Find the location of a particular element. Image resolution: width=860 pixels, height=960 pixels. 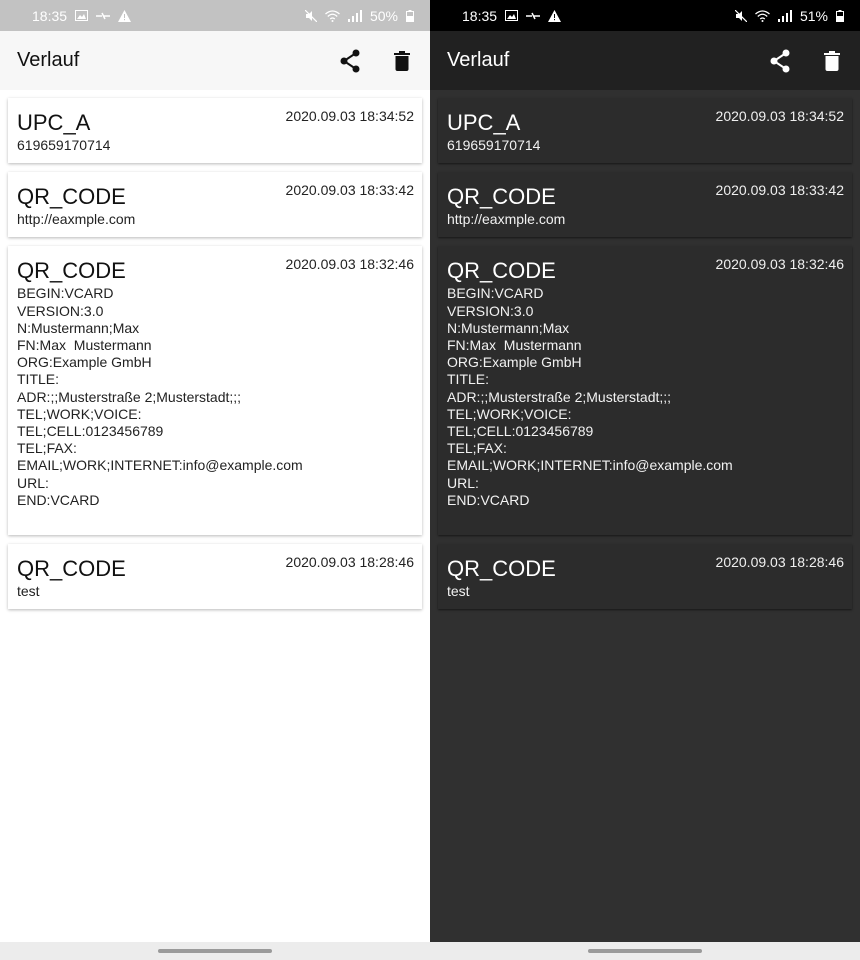

battery-percentage: 51% is located at coordinates (813, 15).